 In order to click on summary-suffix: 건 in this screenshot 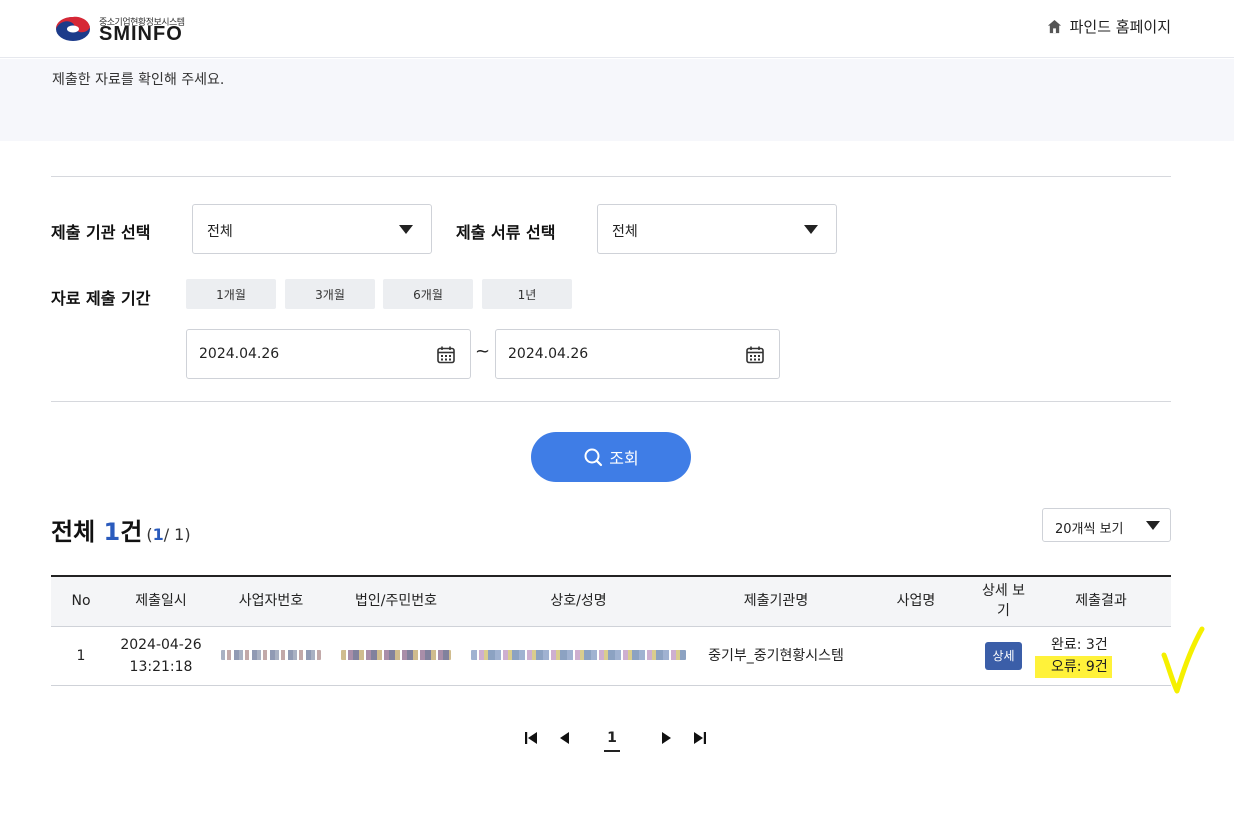, I will do `click(131, 532)`.